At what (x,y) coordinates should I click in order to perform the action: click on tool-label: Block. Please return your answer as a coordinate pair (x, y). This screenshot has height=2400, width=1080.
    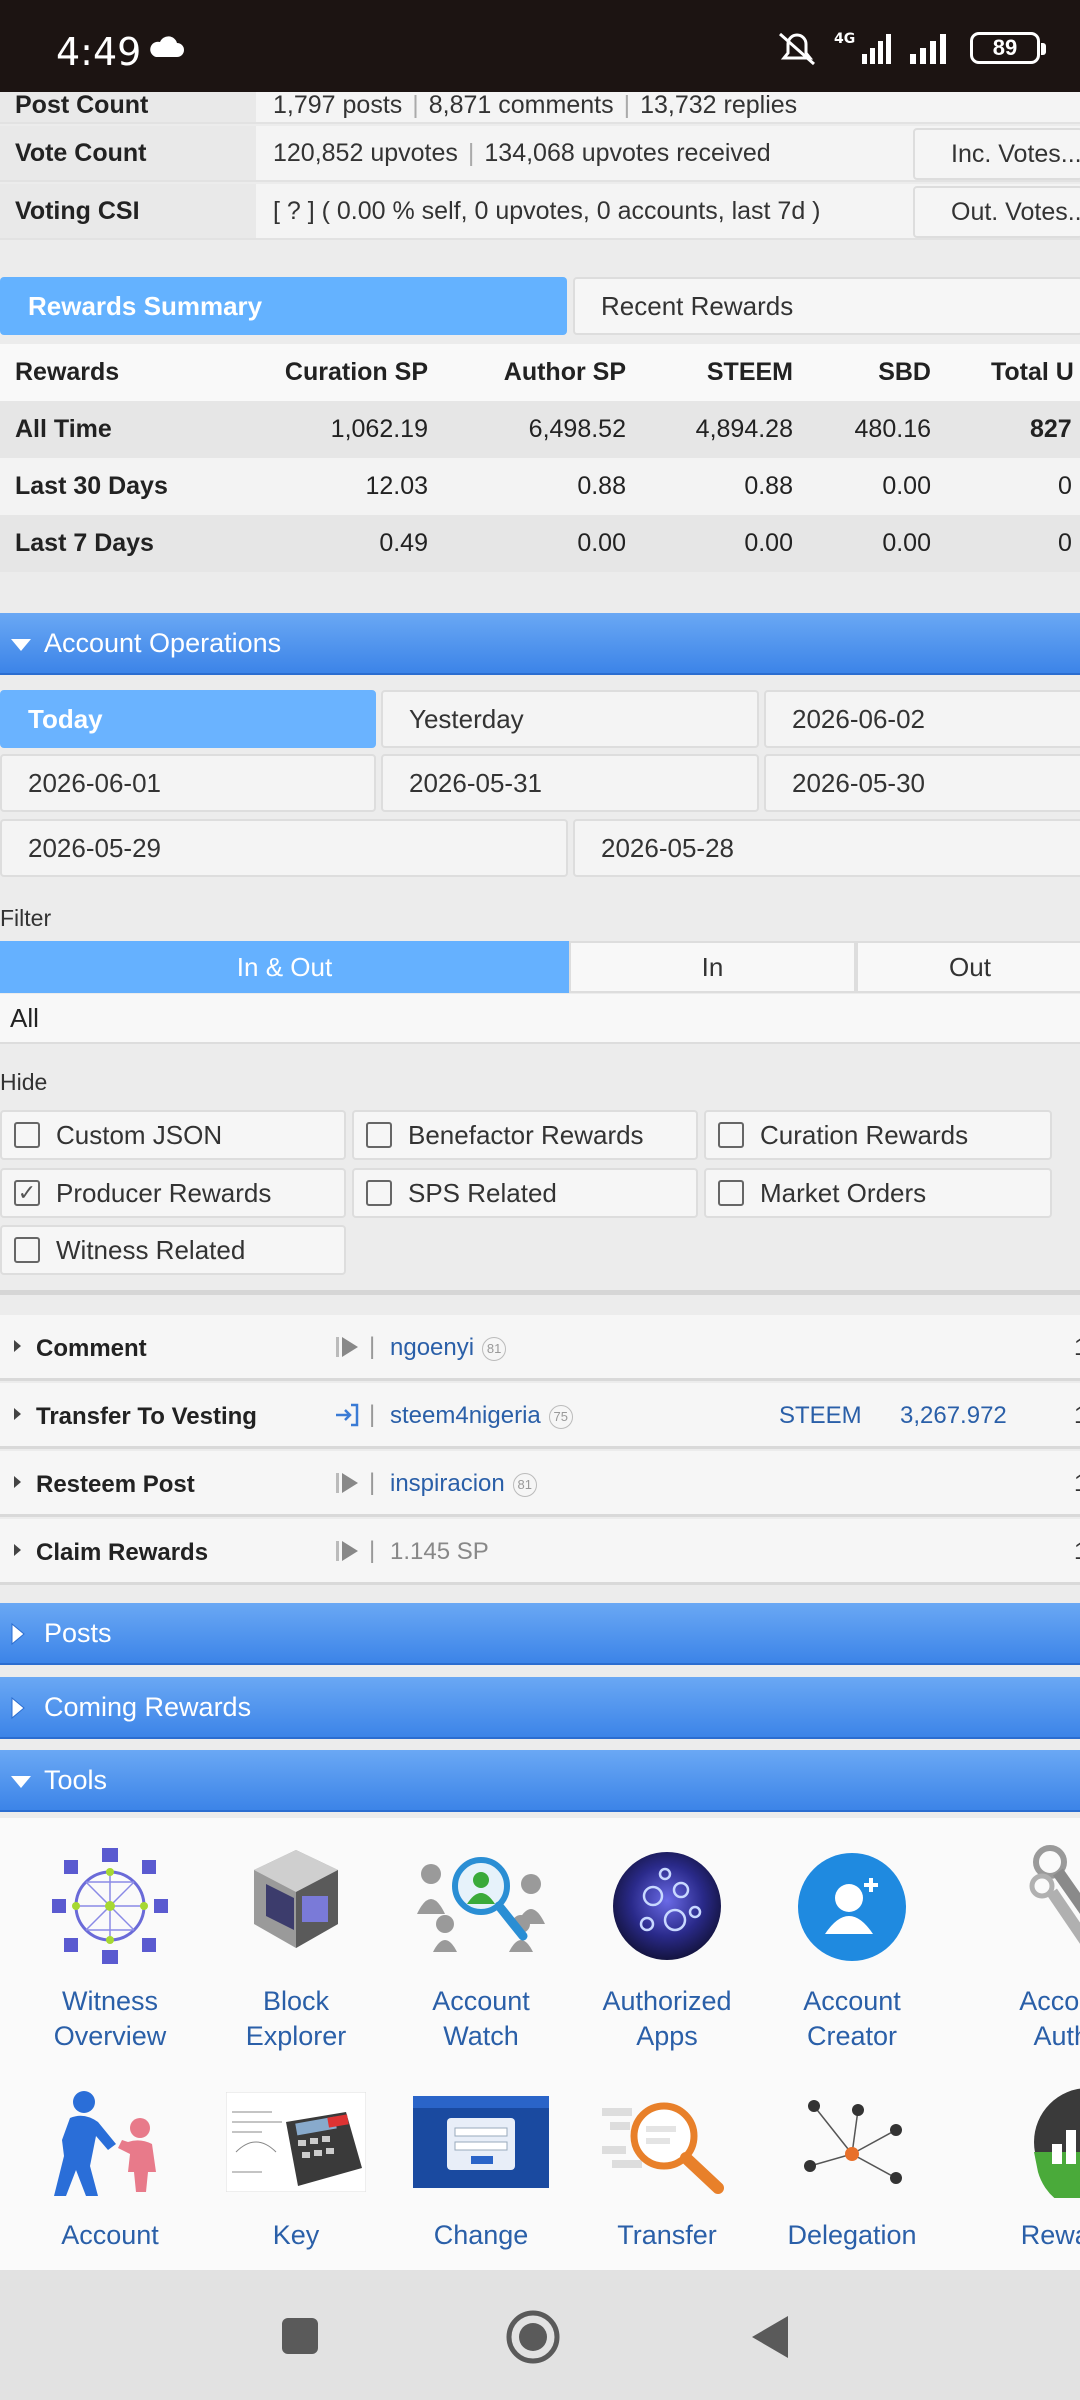
    Looking at the image, I should click on (296, 2001).